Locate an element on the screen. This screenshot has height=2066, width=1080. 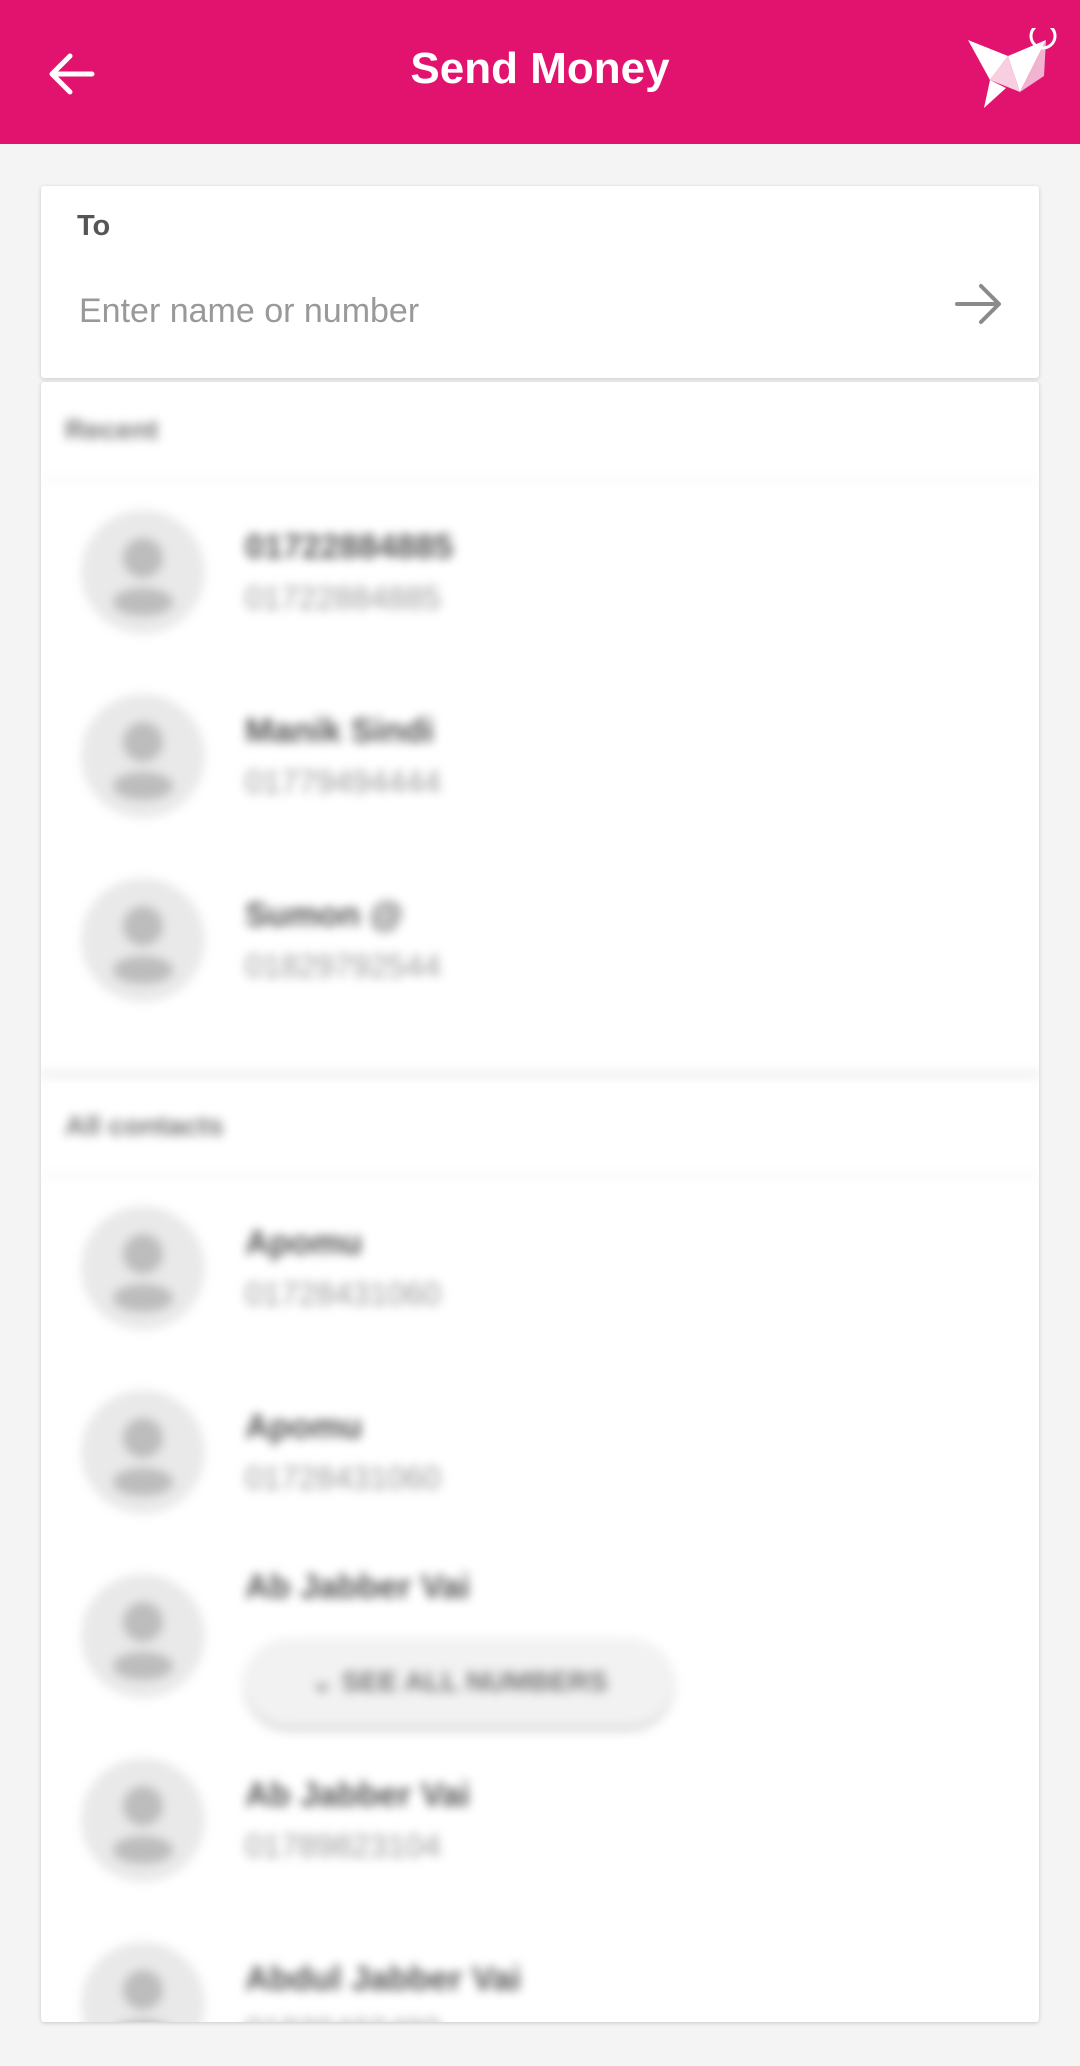
contact-item: Manik Sindi 01779494444 is located at coordinates (540, 756).